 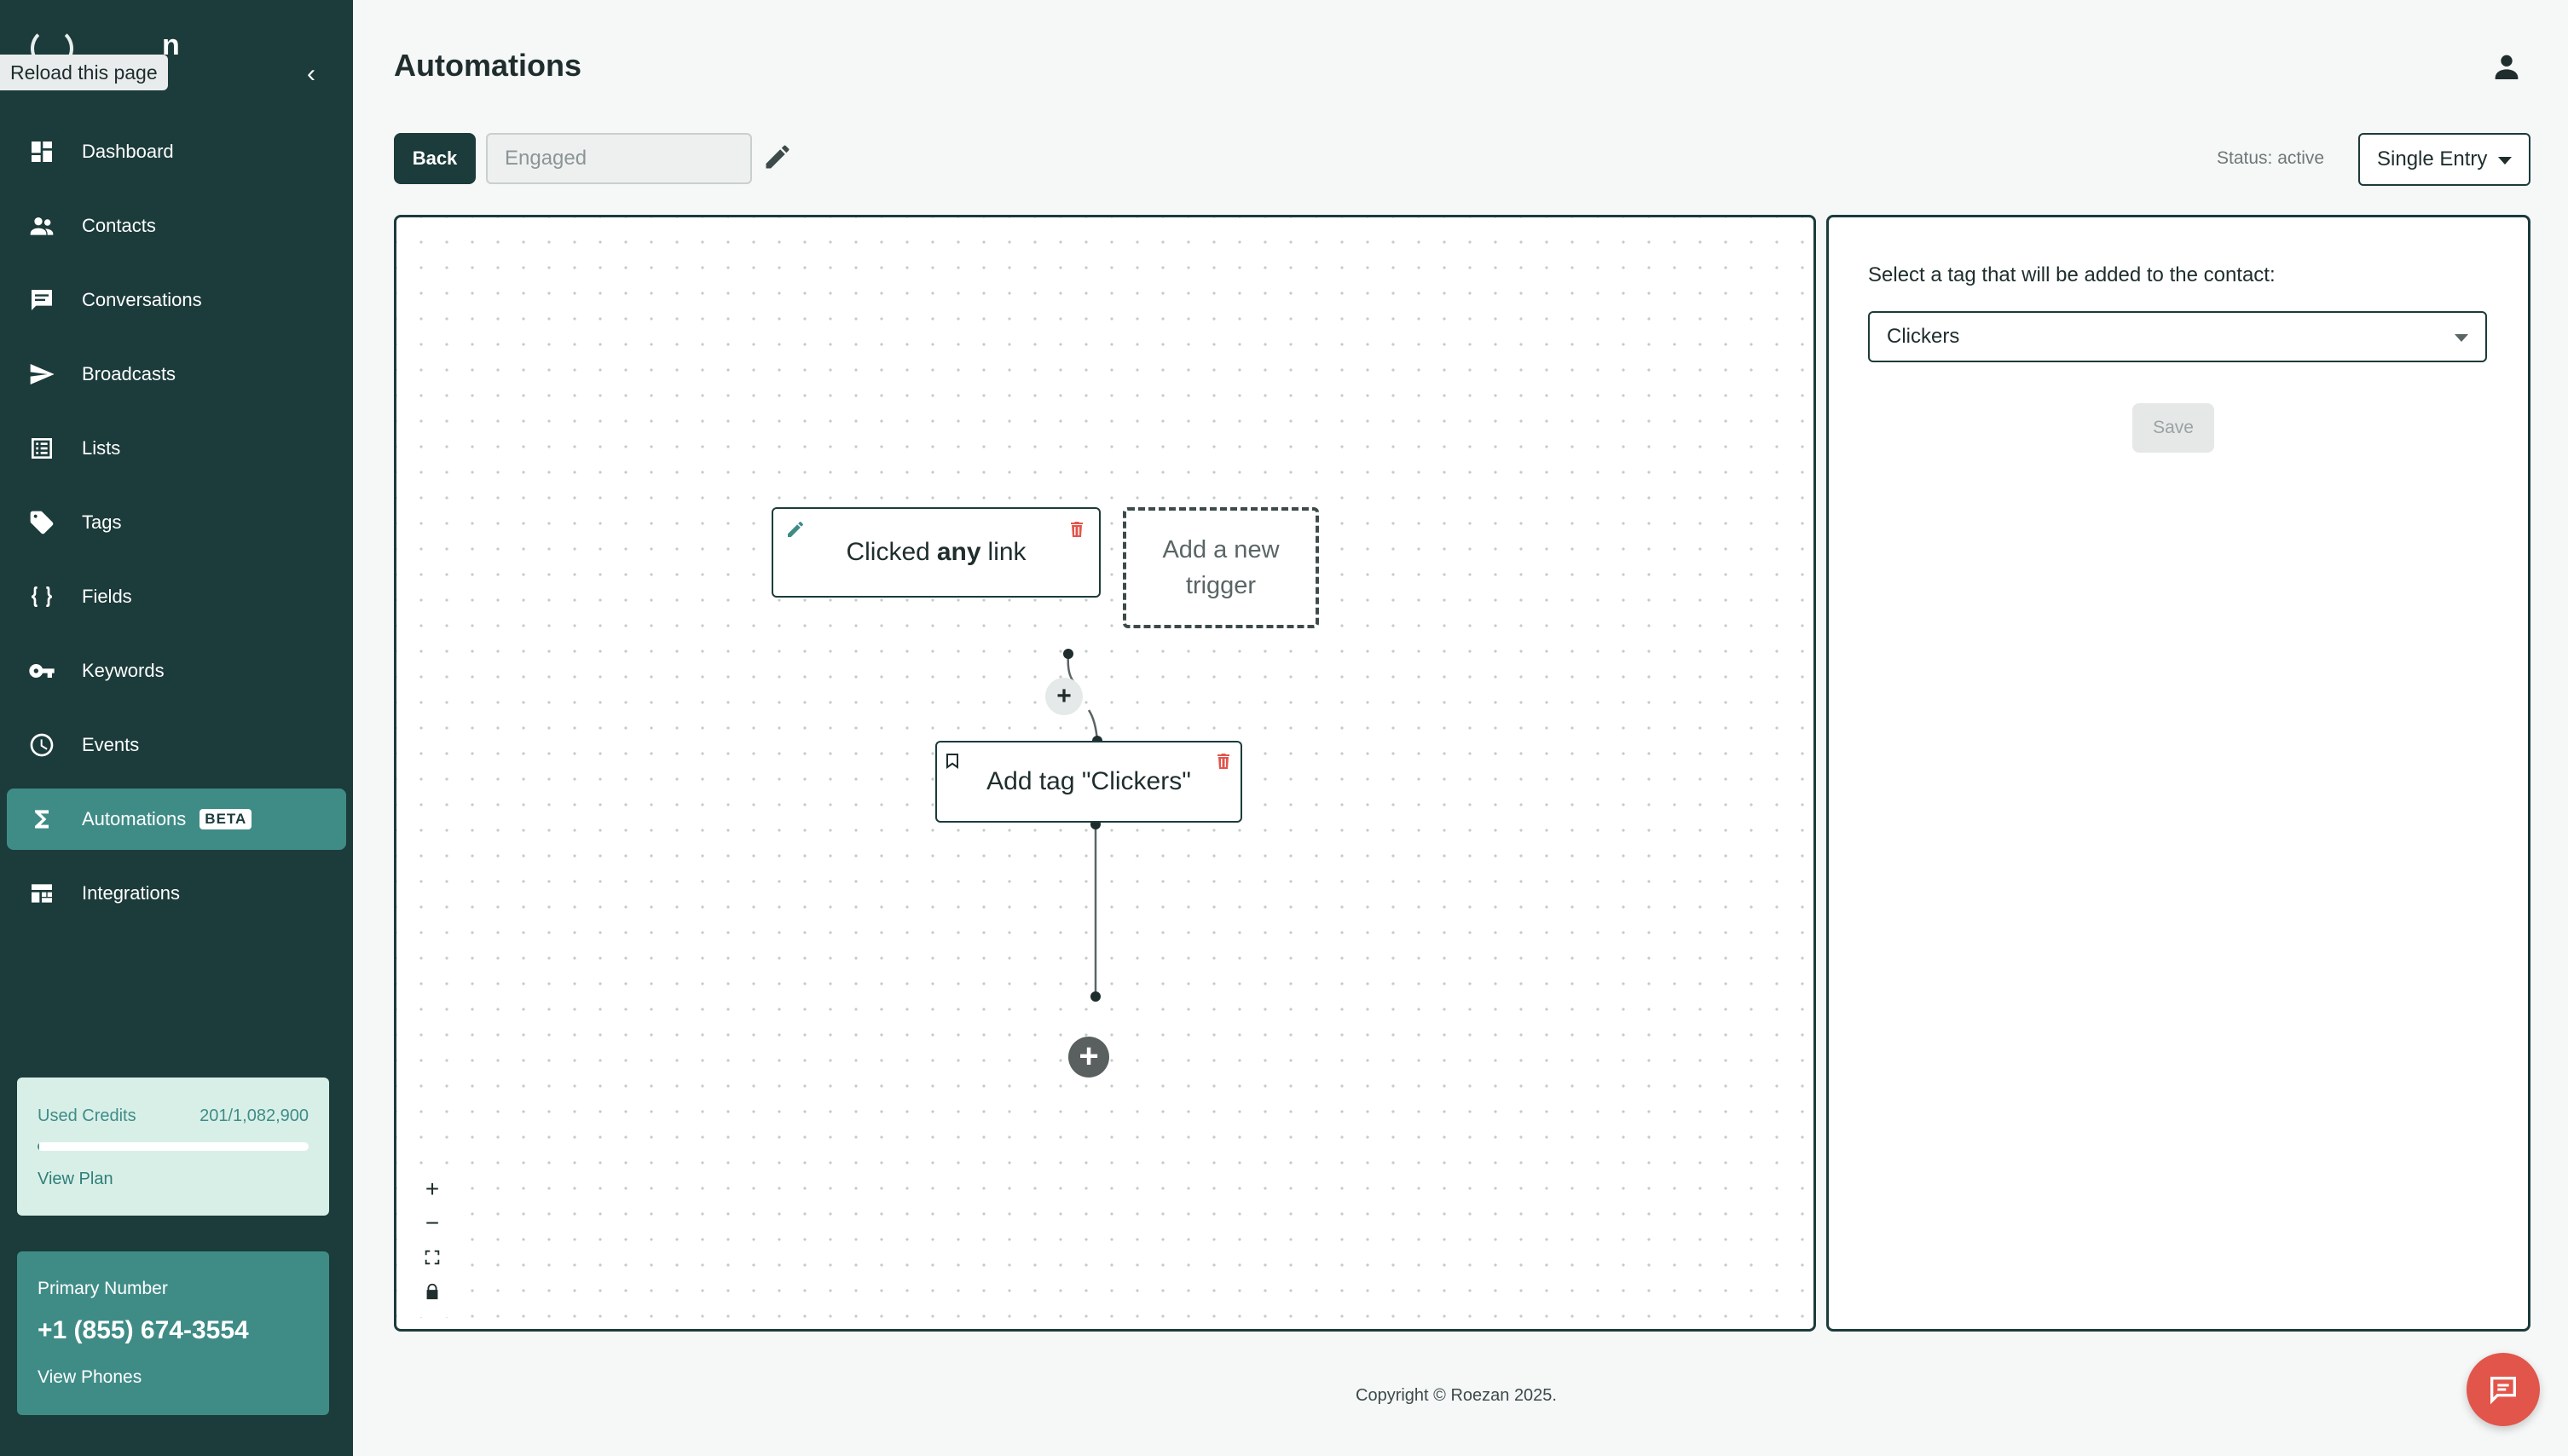 I want to click on back-button: Back, so click(x=435, y=158).